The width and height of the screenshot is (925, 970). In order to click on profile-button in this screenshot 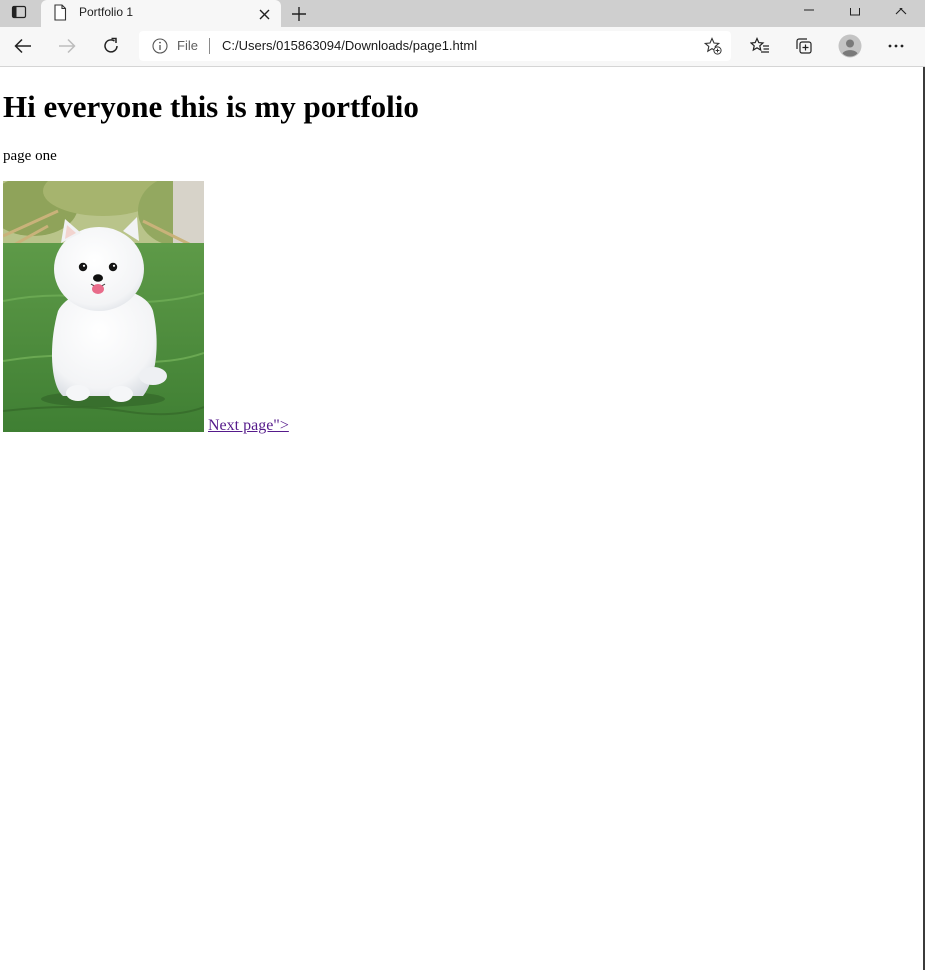, I will do `click(850, 46)`.